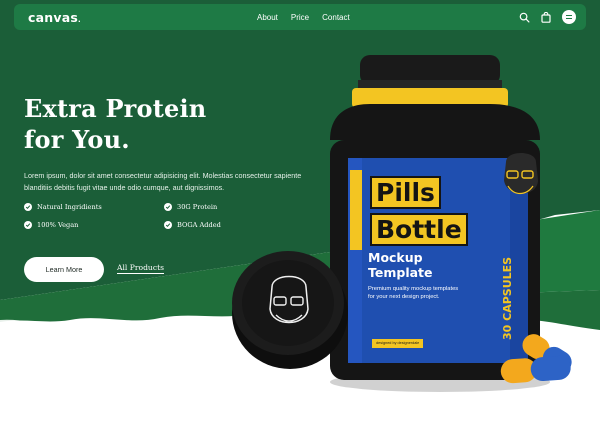 The height and width of the screenshot is (432, 600). Describe the element at coordinates (507, 298) in the screenshot. I see `capsule-count: 30 CAPSULES` at that location.